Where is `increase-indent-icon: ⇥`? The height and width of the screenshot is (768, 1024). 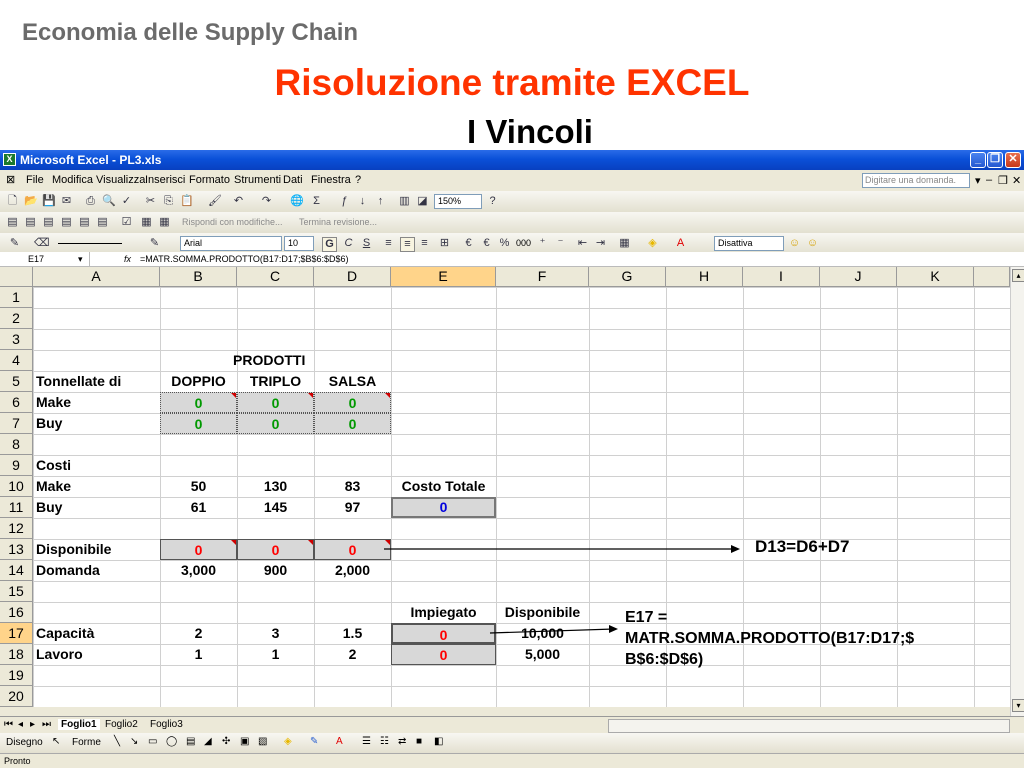 increase-indent-icon: ⇥ is located at coordinates (600, 243).